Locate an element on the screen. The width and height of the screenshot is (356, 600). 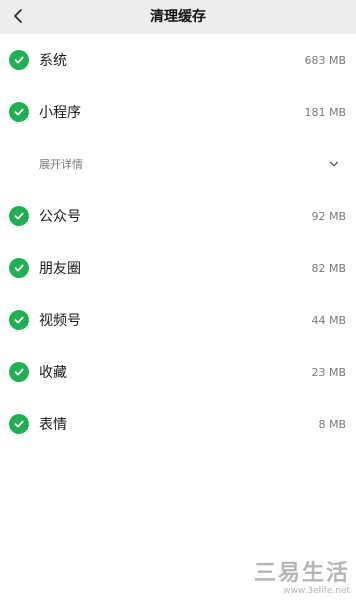
cache-item-size: 23 MB is located at coordinates (328, 372).